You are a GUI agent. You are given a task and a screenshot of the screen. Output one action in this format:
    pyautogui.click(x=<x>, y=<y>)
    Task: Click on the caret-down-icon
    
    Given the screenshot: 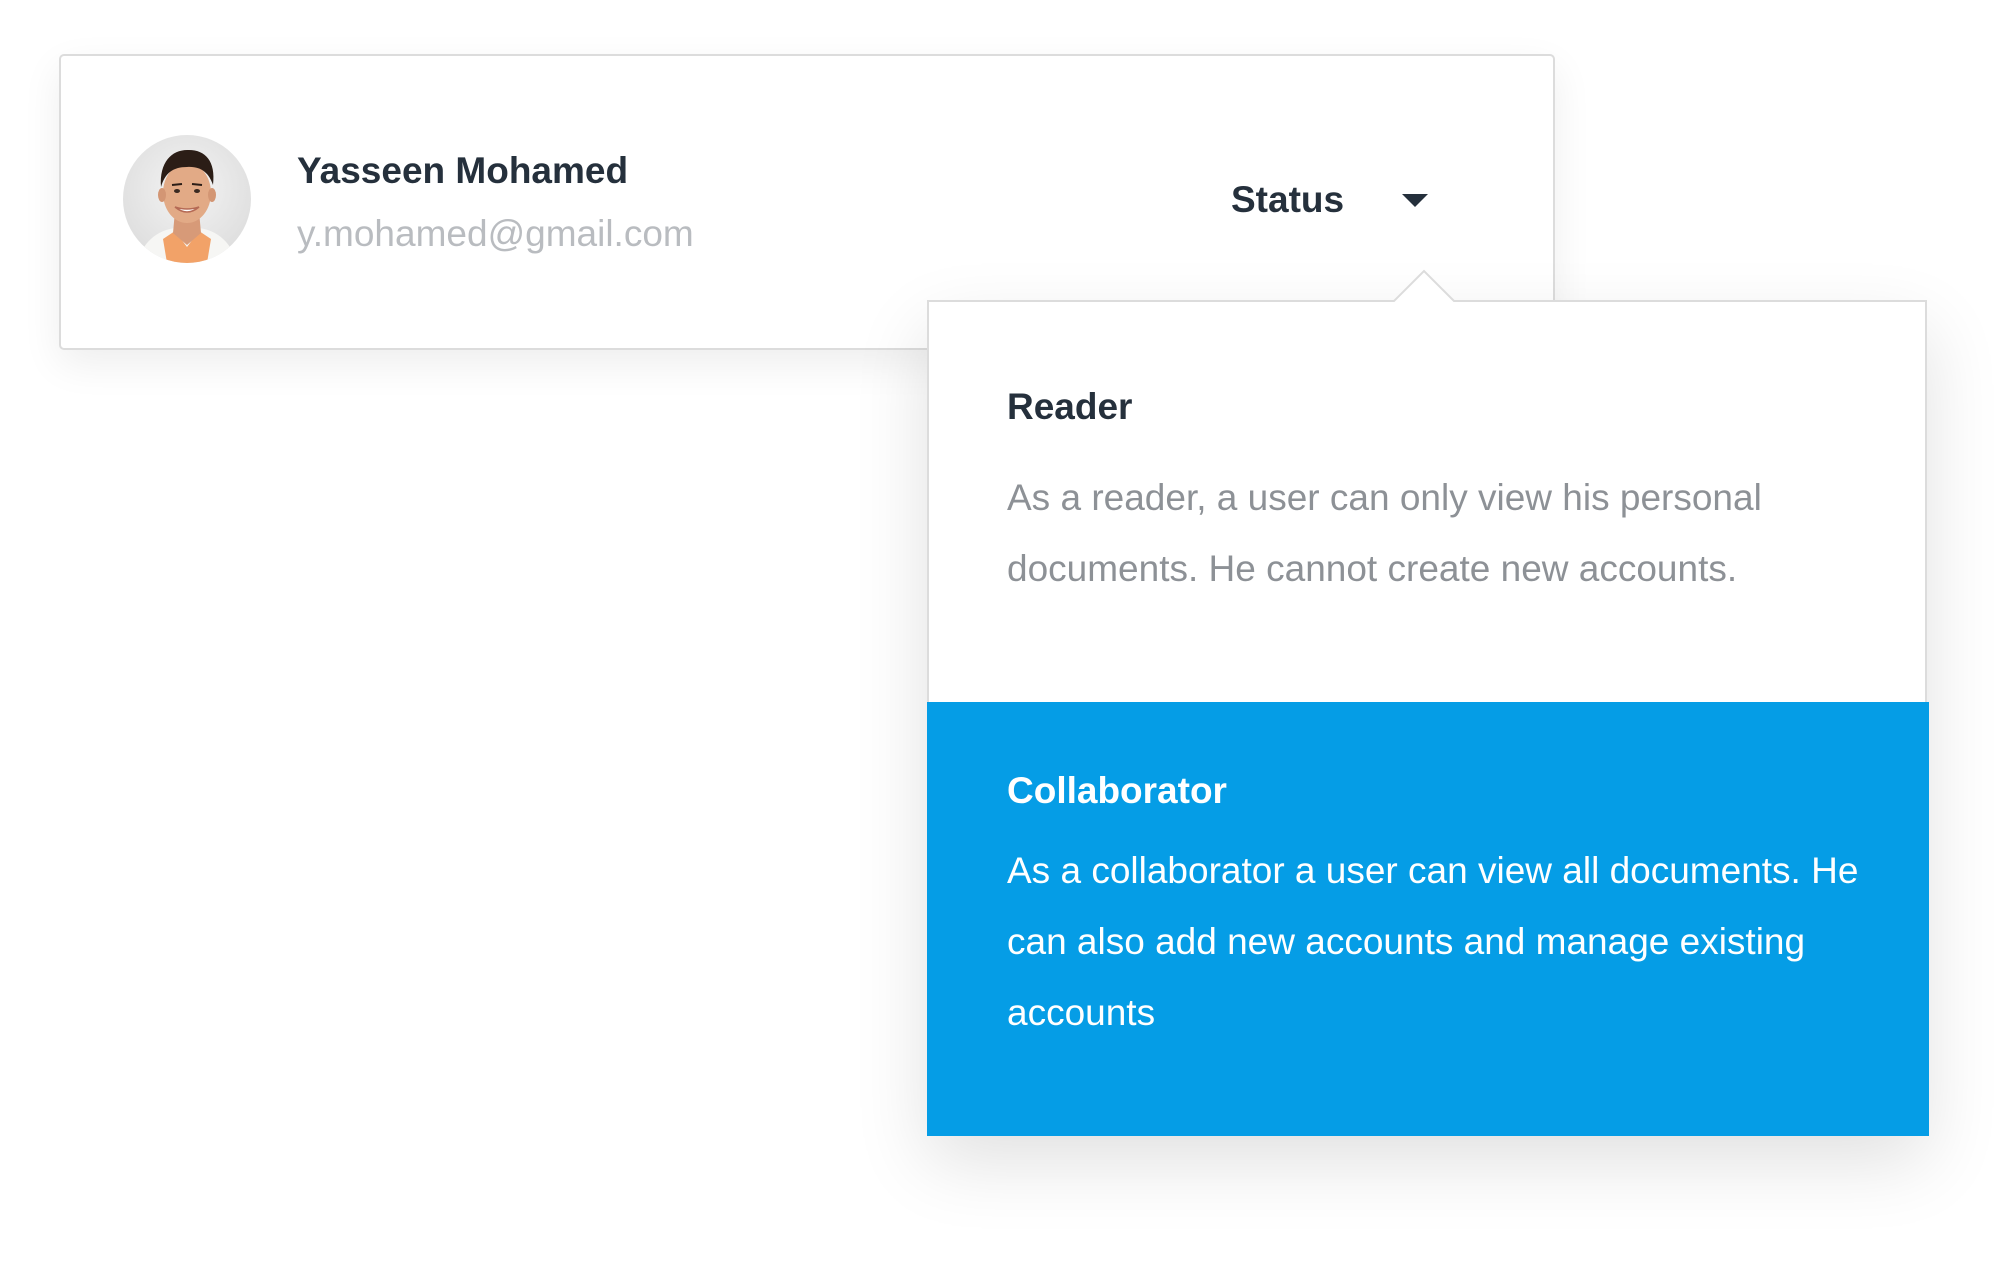 What is the action you would take?
    pyautogui.click(x=1415, y=200)
    